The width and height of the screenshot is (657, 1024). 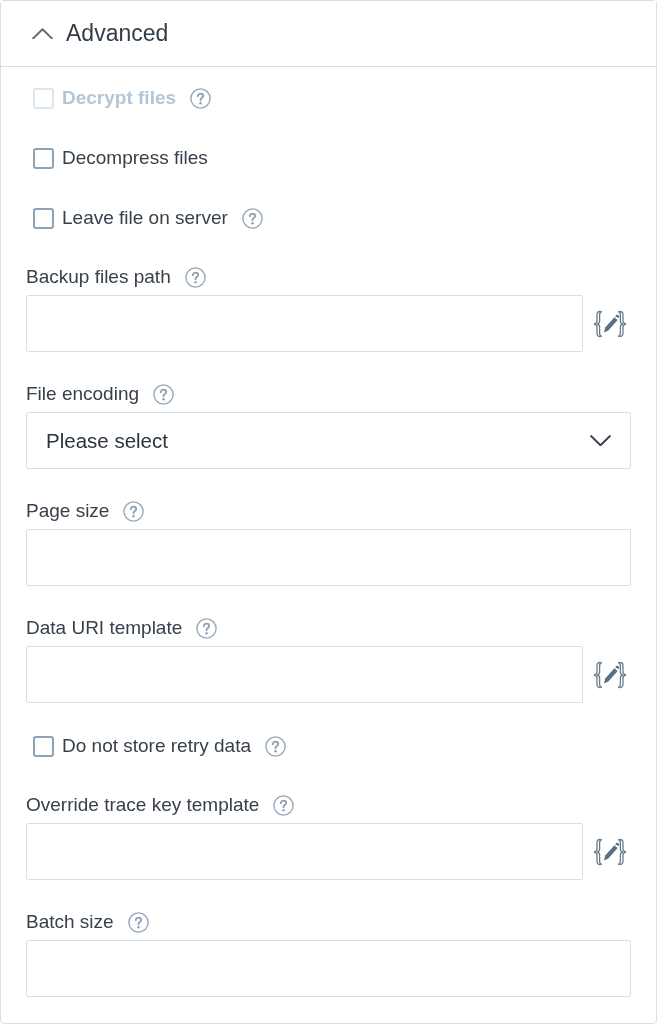 I want to click on checkbox-label: Leave file on server, so click(x=145, y=218).